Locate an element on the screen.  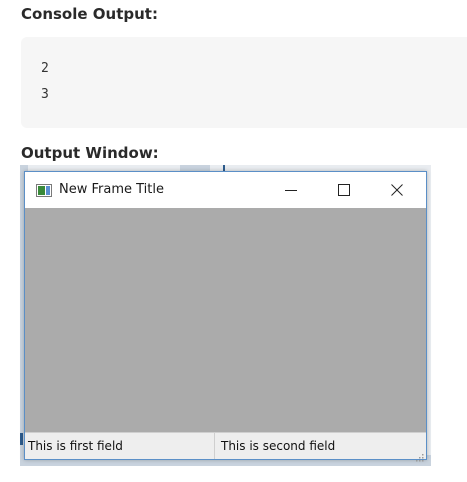
window-title: New Frame Title is located at coordinates (111, 189).